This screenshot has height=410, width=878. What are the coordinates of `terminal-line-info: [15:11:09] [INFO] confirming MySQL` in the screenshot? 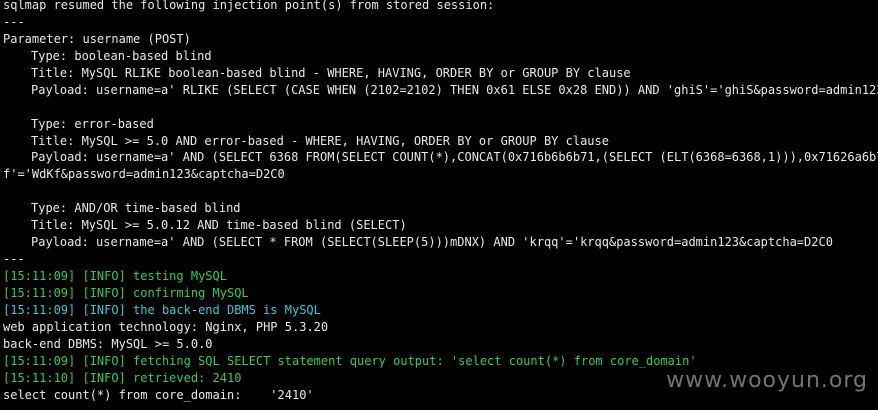 It's located at (126, 292).